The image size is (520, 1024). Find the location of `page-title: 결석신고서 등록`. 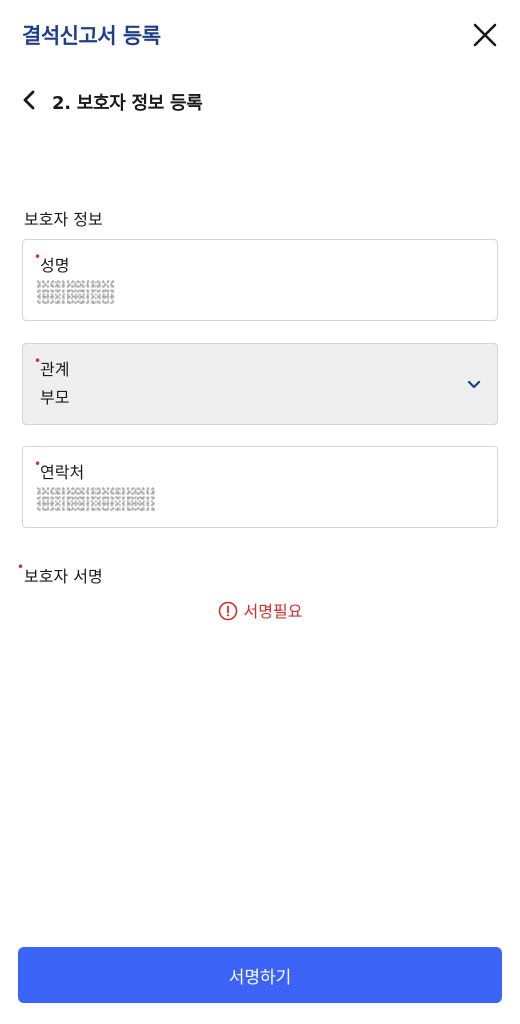

page-title: 결석신고서 등록 is located at coordinates (91, 36).